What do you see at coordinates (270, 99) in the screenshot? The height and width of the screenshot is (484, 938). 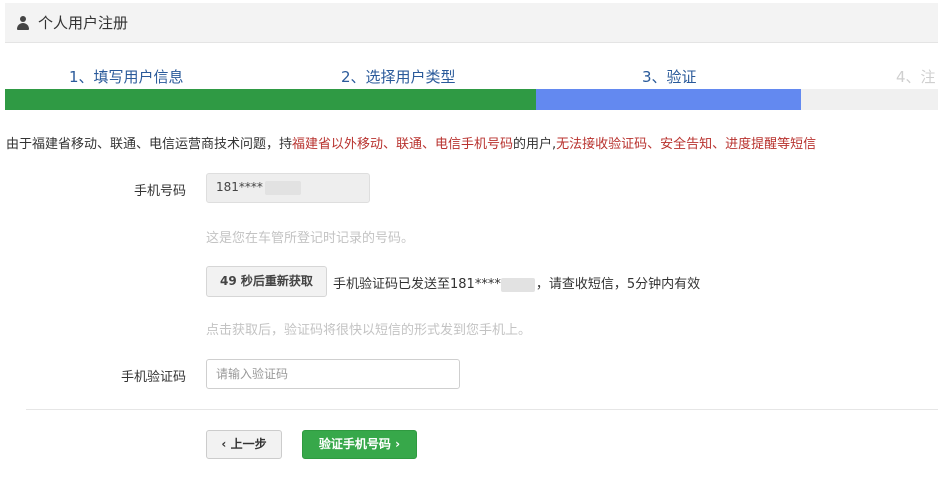 I see `progress-segment-done` at bounding box center [270, 99].